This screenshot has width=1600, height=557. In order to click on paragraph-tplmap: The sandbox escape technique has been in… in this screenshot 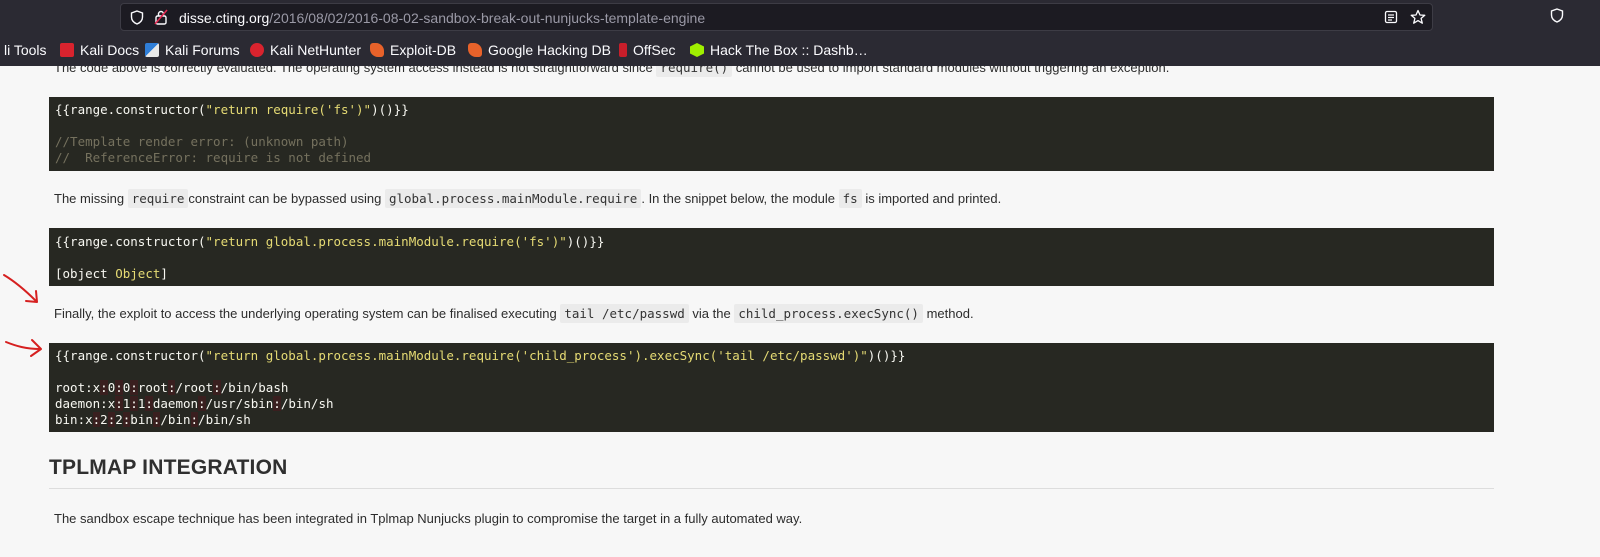, I will do `click(428, 518)`.